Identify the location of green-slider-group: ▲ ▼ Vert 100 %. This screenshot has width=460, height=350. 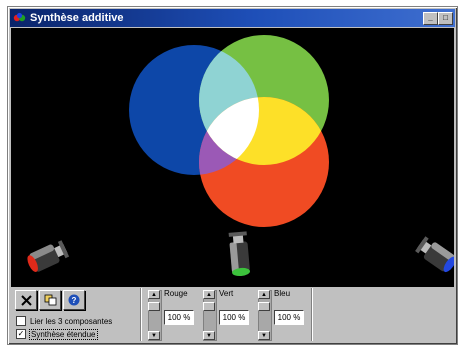
(231, 315).